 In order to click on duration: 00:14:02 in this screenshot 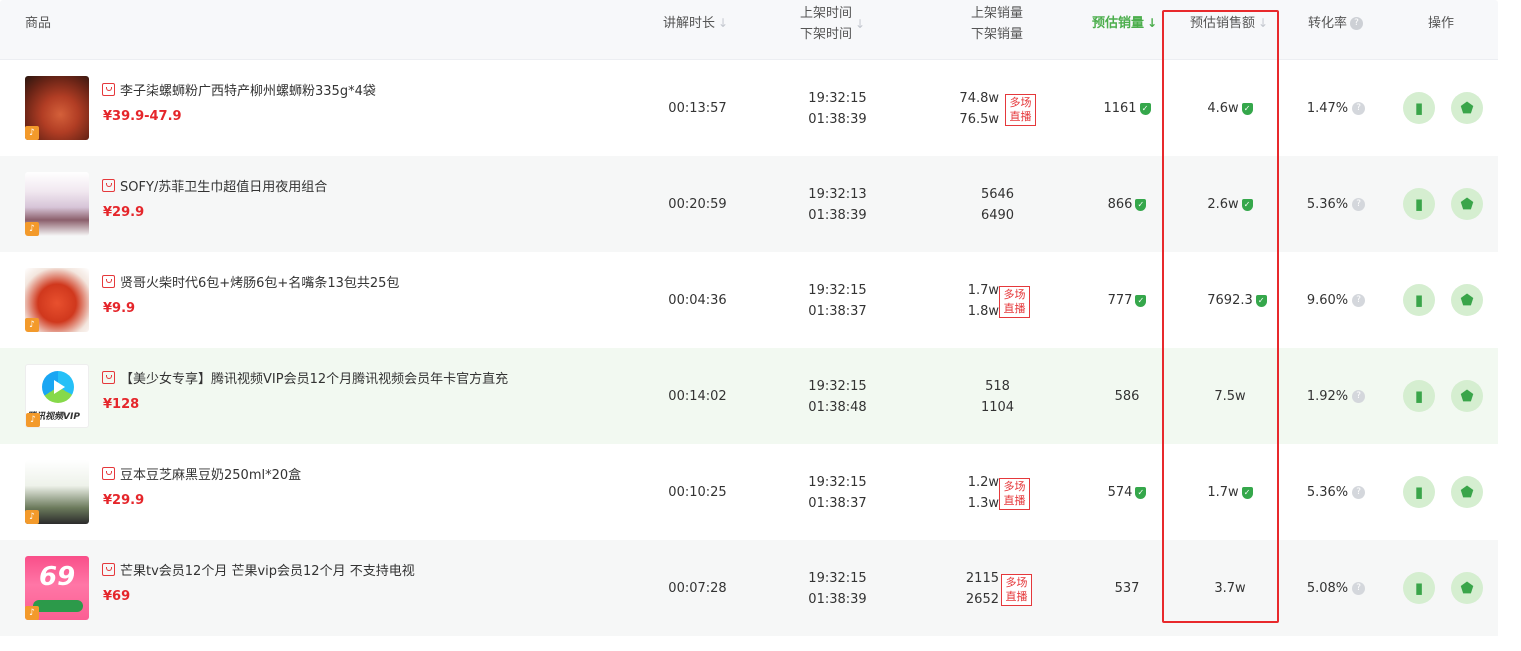, I will do `click(697, 396)`.